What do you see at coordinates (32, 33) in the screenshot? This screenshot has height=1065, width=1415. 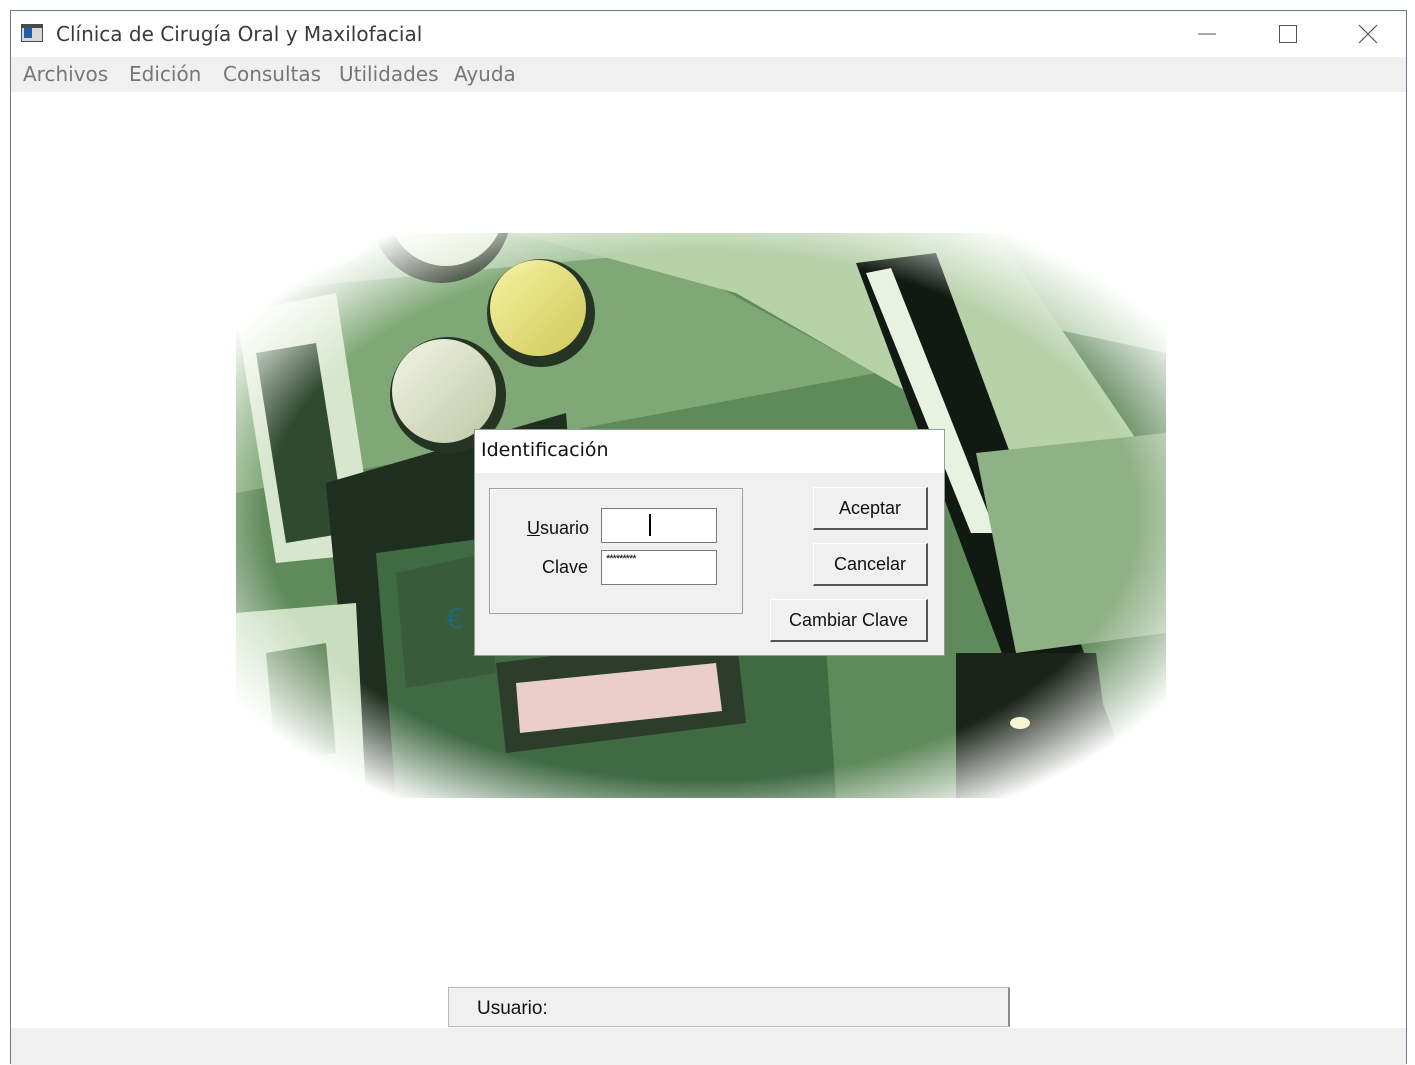 I see `app-icon` at bounding box center [32, 33].